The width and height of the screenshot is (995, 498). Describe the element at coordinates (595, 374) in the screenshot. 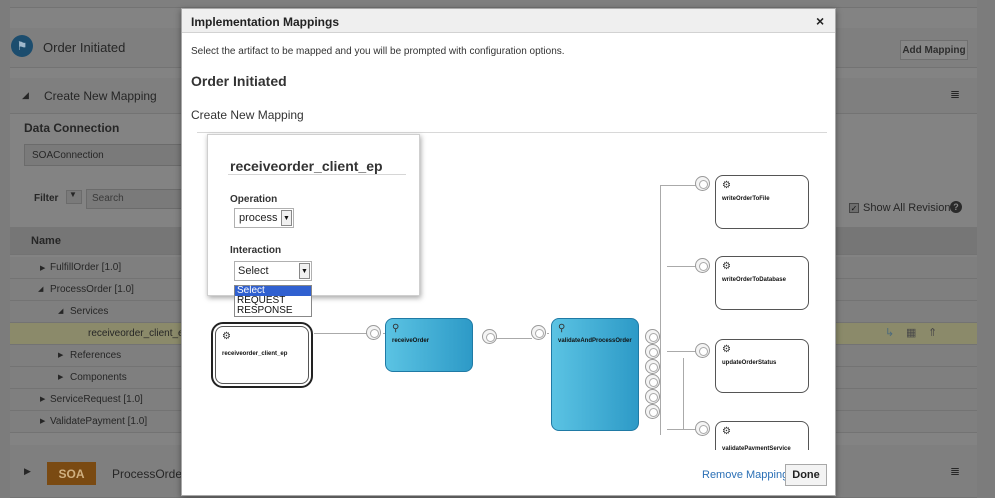

I see `component-validateandprocessorder: ⚲ validateAndProcessOrder` at that location.